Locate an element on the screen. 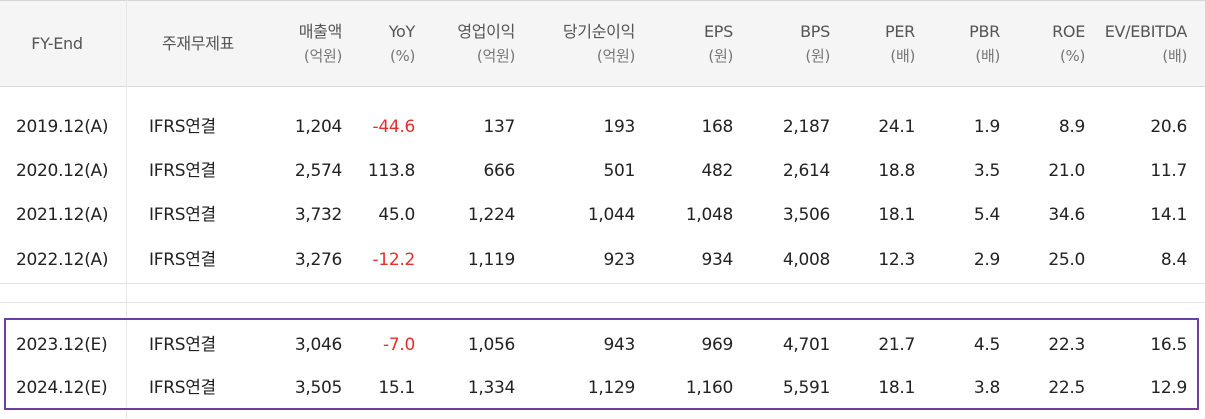 This screenshot has height=419, width=1205. bps-cell: 4,008 is located at coordinates (806, 260).